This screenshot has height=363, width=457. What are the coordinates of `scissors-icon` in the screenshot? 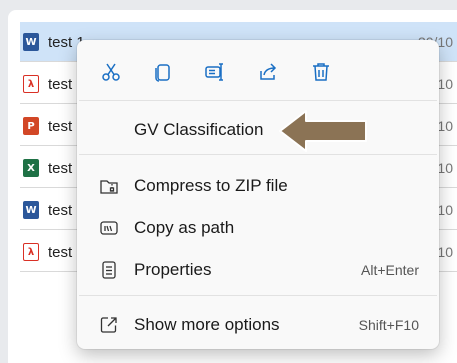 It's located at (111, 72).